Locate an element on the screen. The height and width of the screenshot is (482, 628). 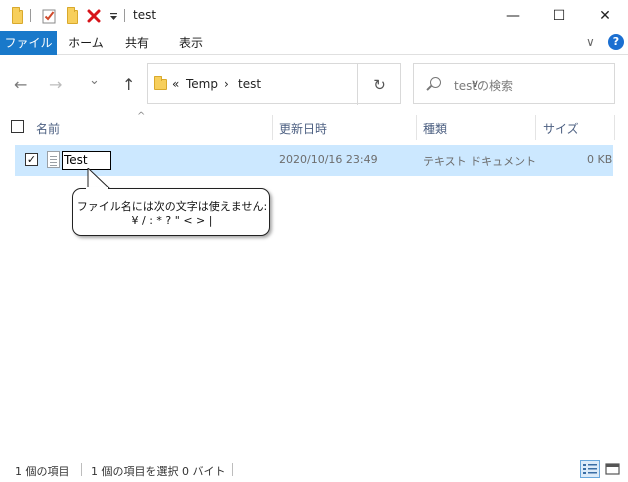
ribbon-expand-chevron-icon: ∨ is located at coordinates (590, 42).